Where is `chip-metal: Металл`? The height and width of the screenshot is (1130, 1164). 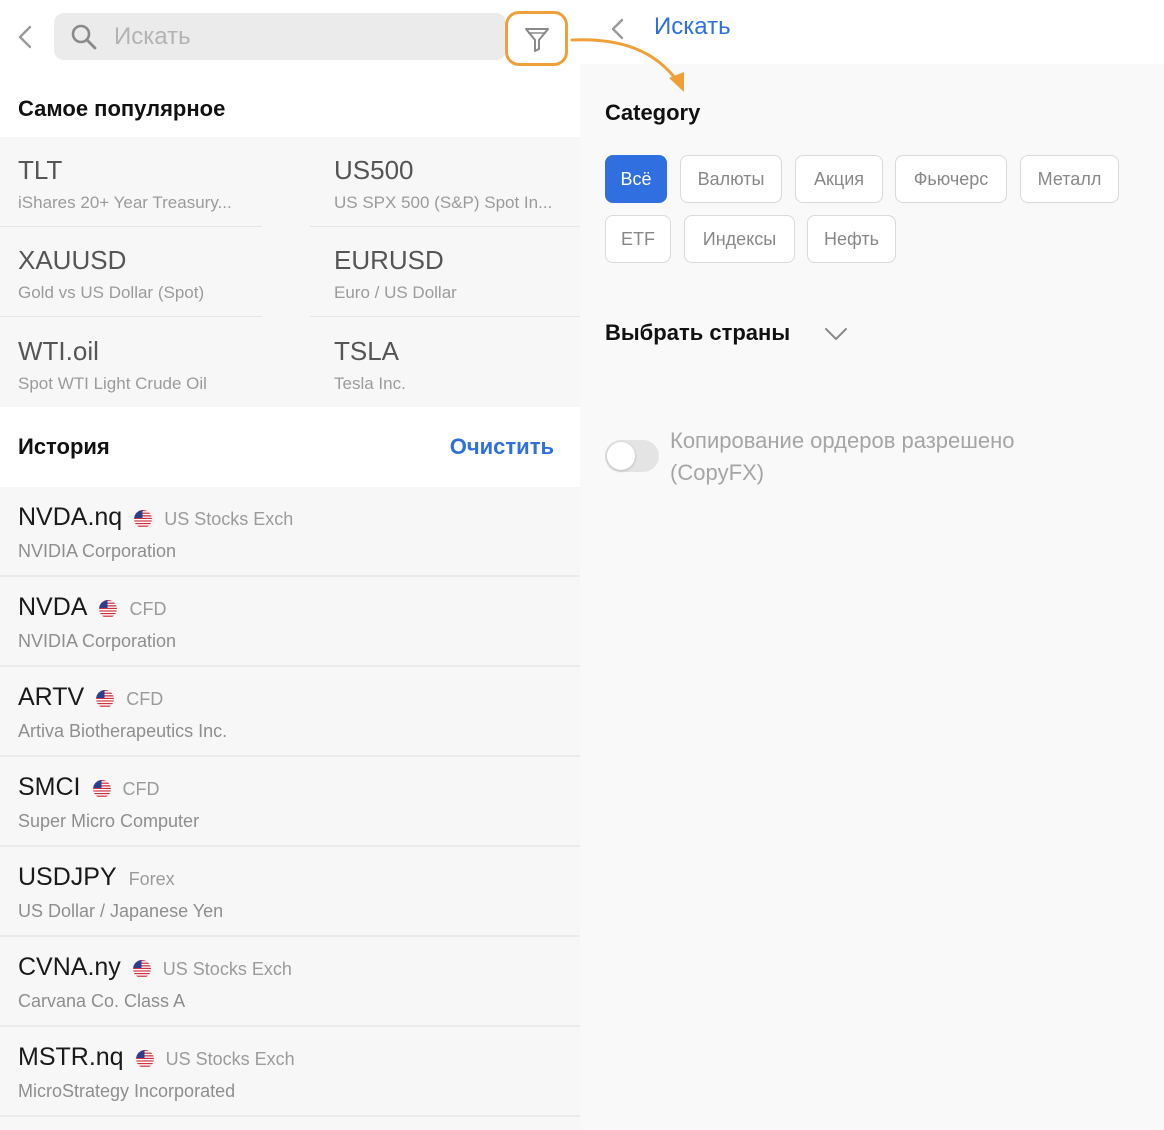 chip-metal: Металл is located at coordinates (1069, 179).